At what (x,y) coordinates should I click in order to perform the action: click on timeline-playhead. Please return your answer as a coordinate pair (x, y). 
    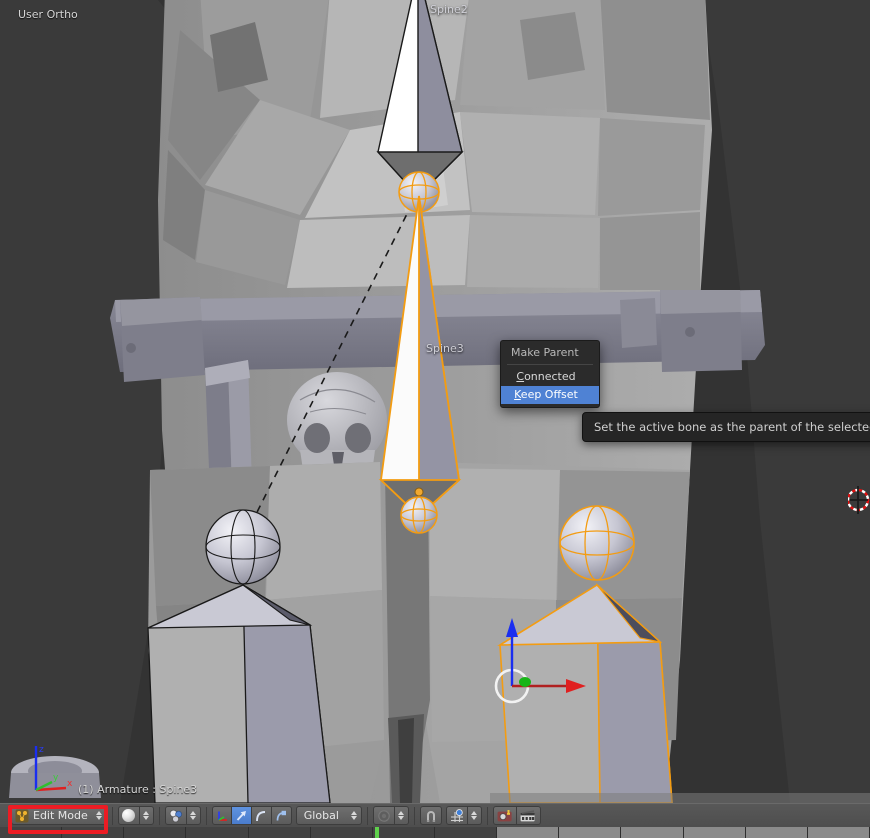
    Looking at the image, I should click on (377, 832).